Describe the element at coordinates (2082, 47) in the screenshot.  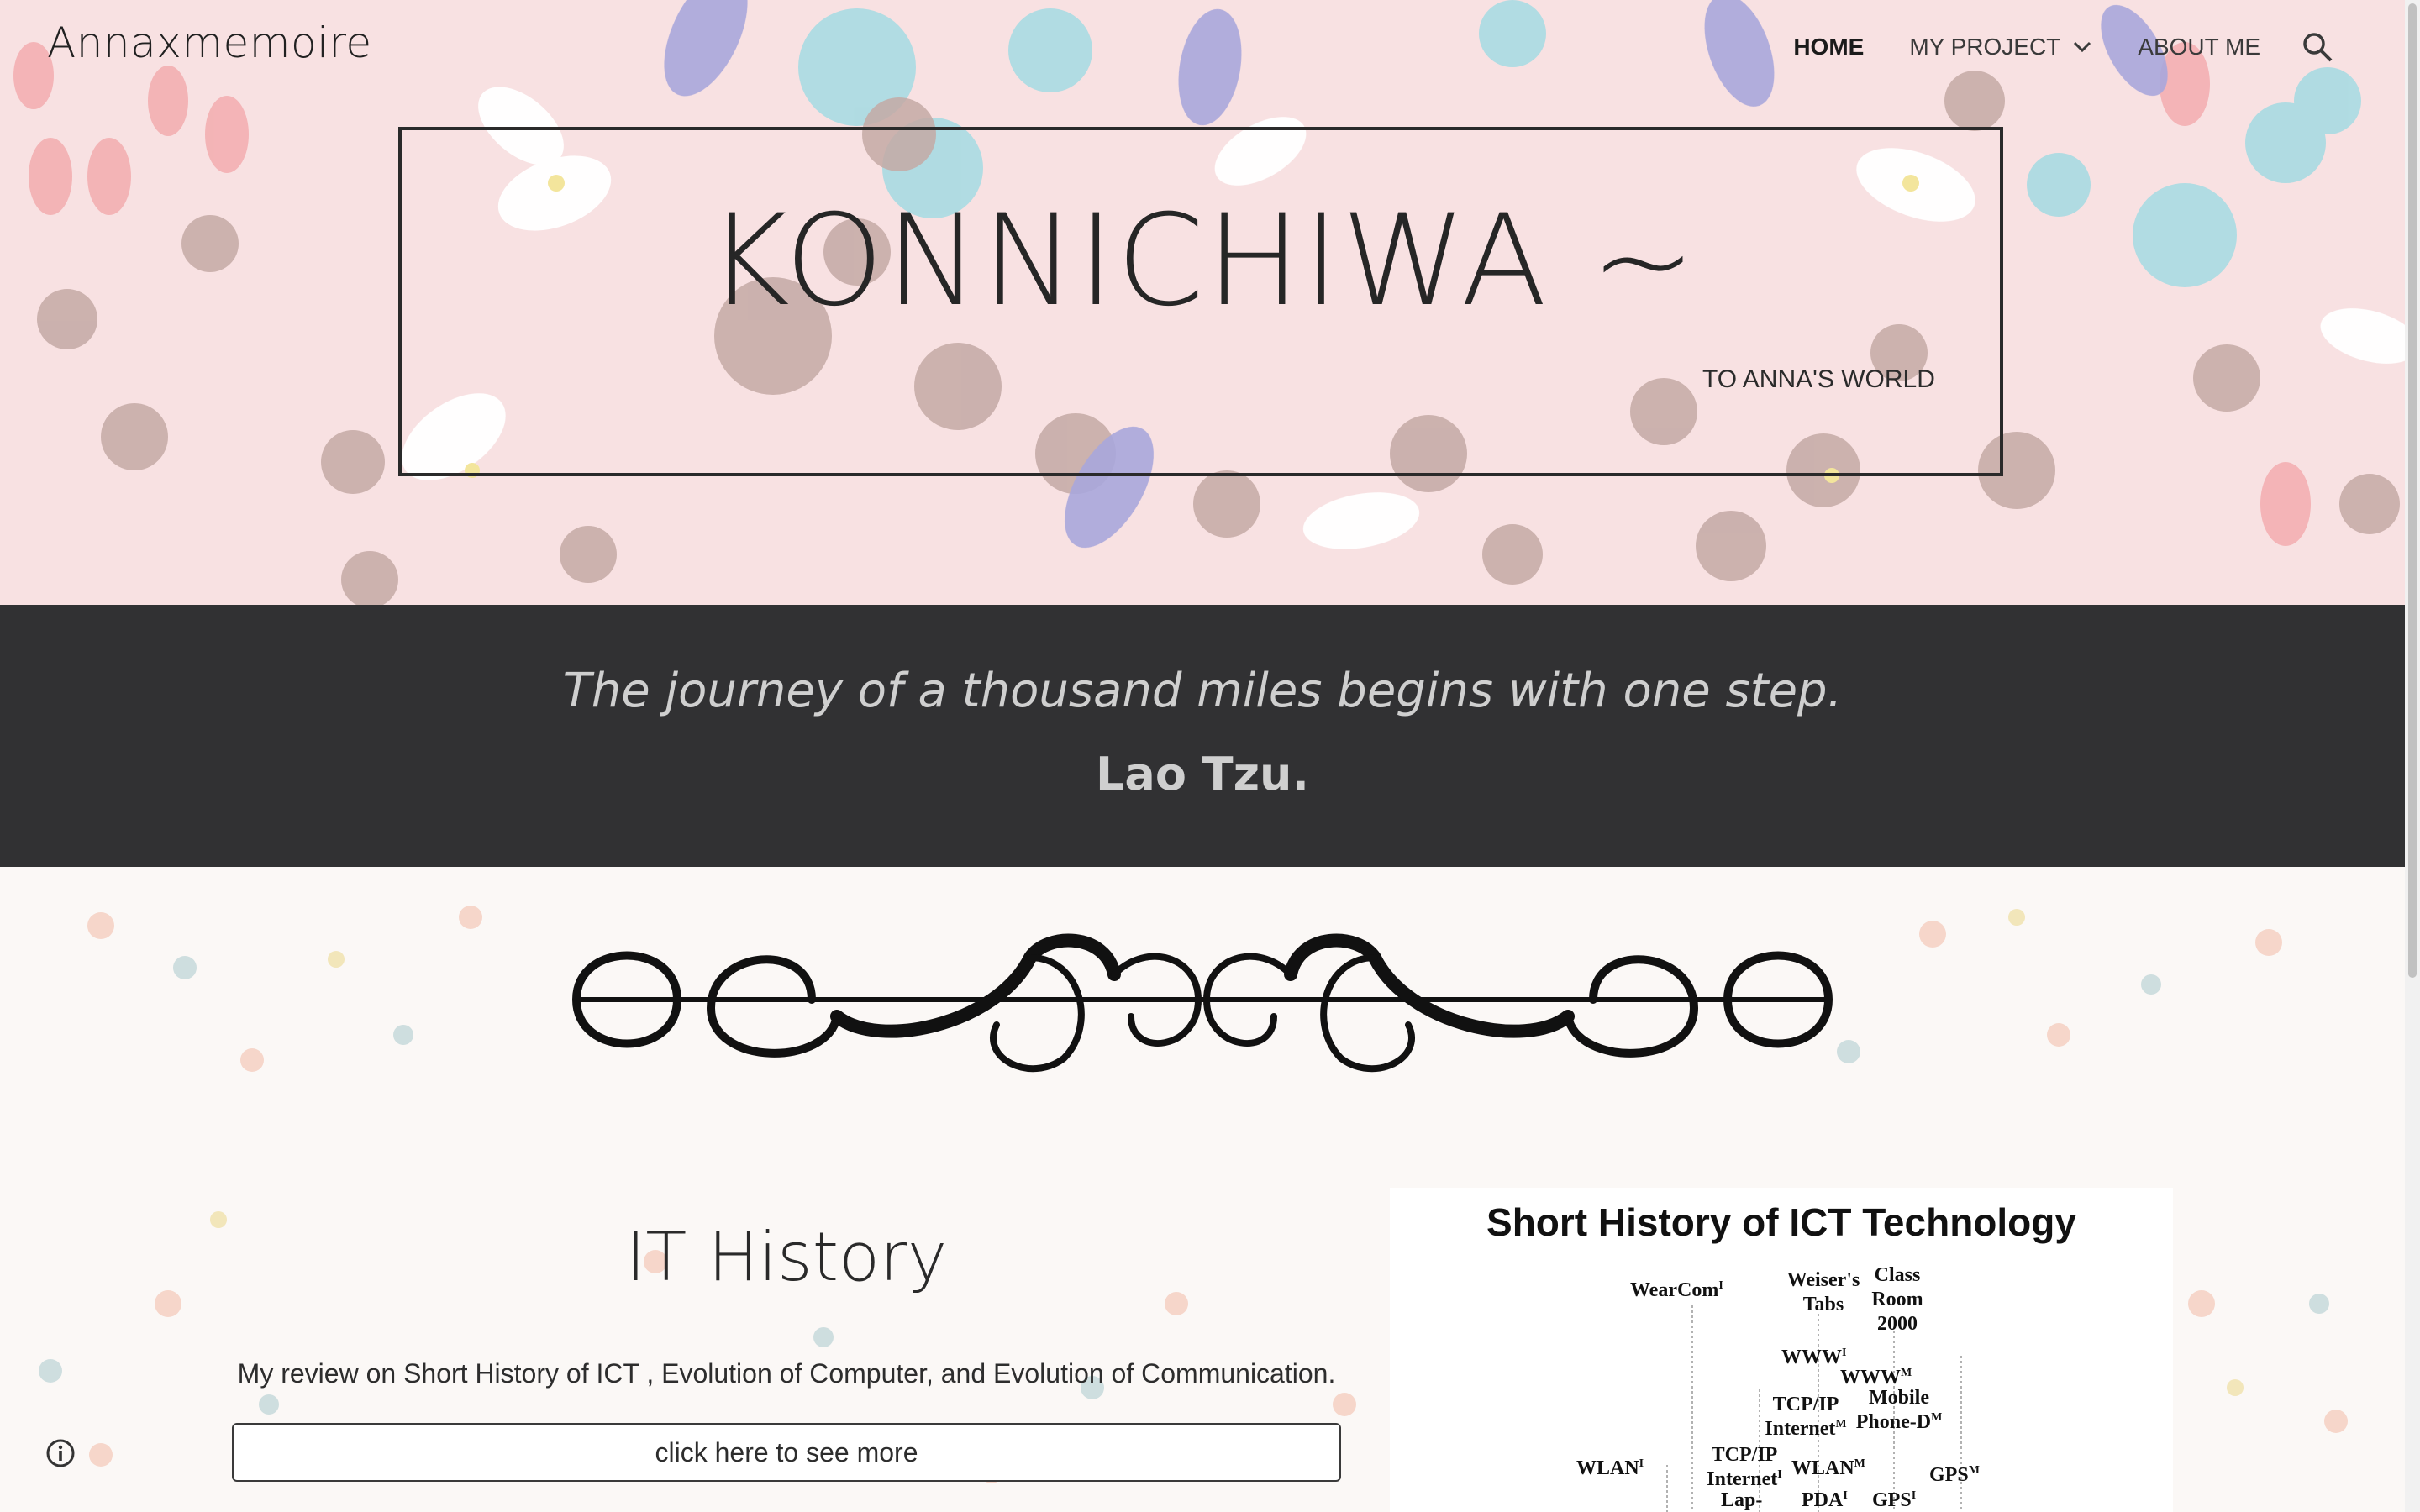
I see `chevron-down-icon` at that location.